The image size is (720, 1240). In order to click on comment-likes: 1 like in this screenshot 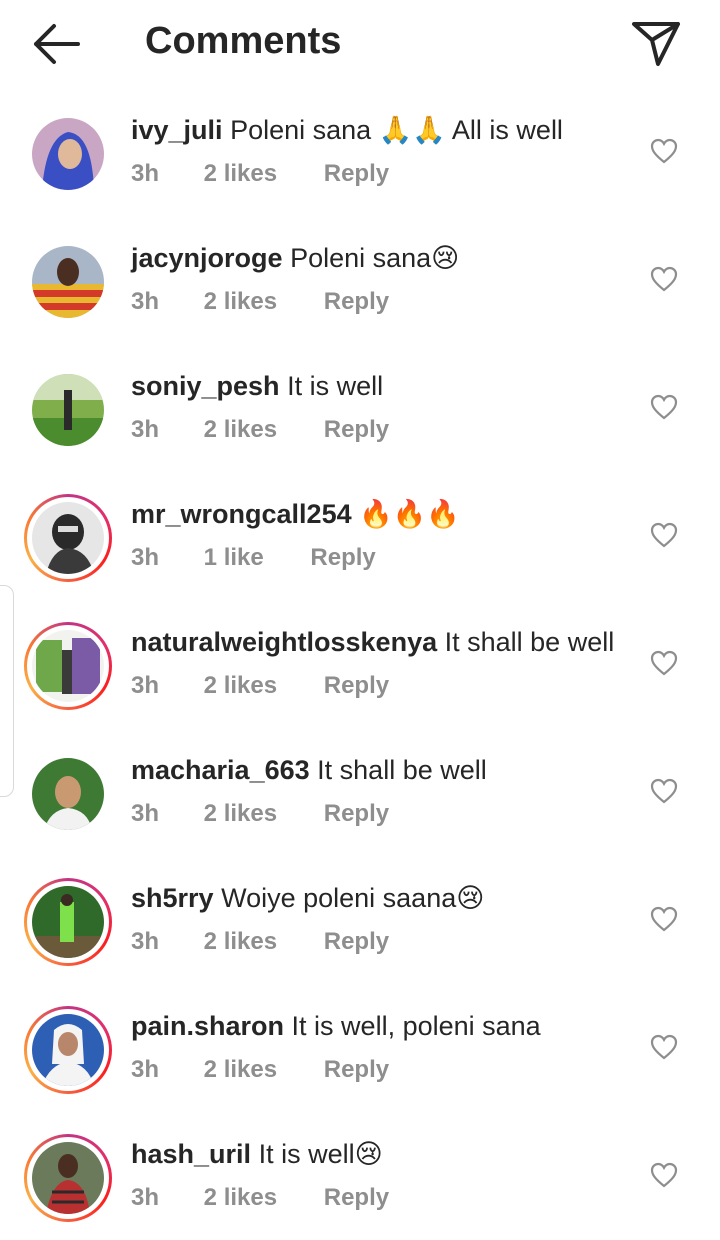, I will do `click(234, 558)`.